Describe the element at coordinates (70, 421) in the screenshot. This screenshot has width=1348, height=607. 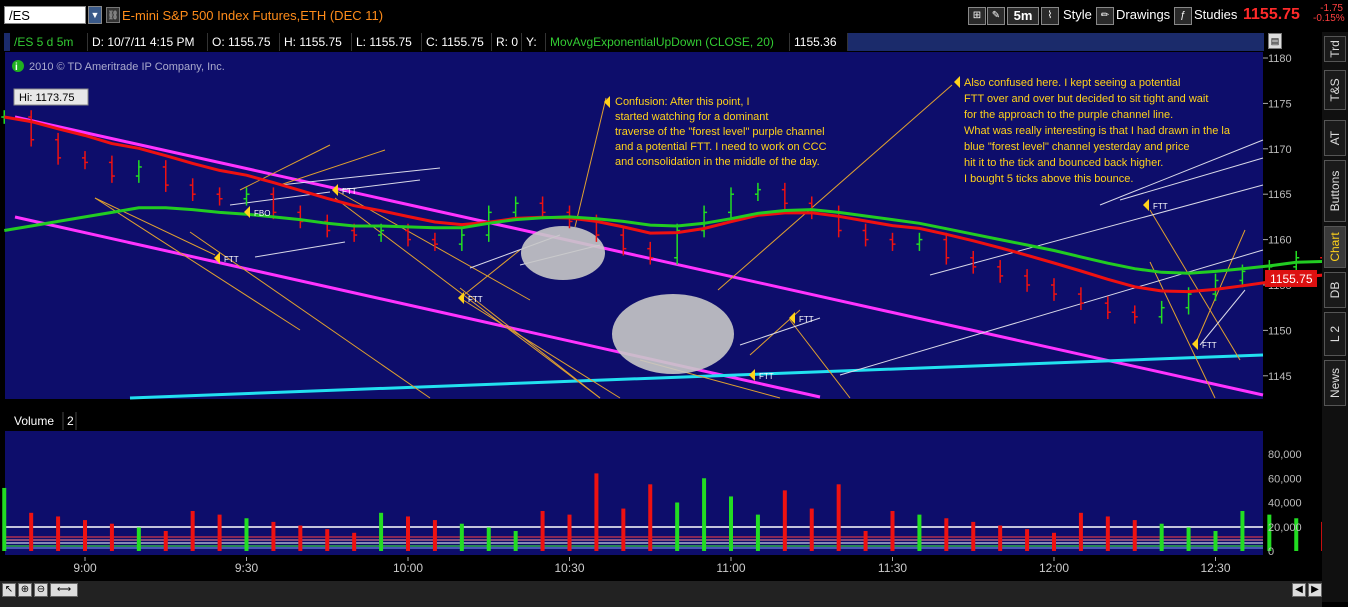
I see `volume-count: 2` at that location.